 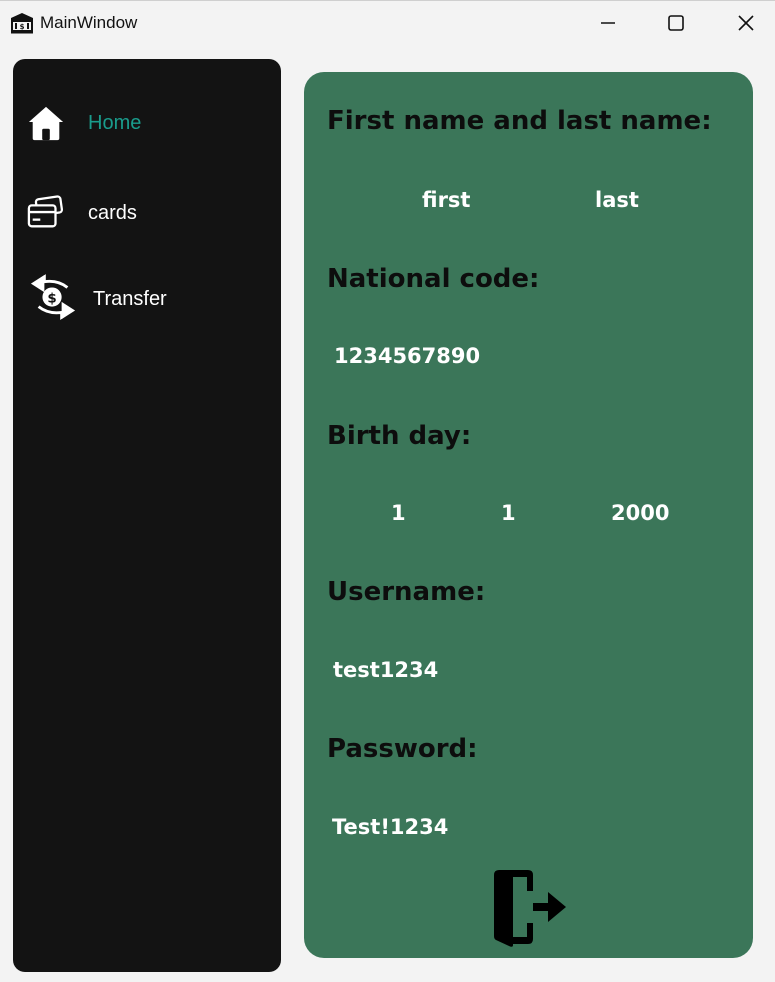 What do you see at coordinates (387, 22) in the screenshot?
I see `title-bar: $ MainWindow` at bounding box center [387, 22].